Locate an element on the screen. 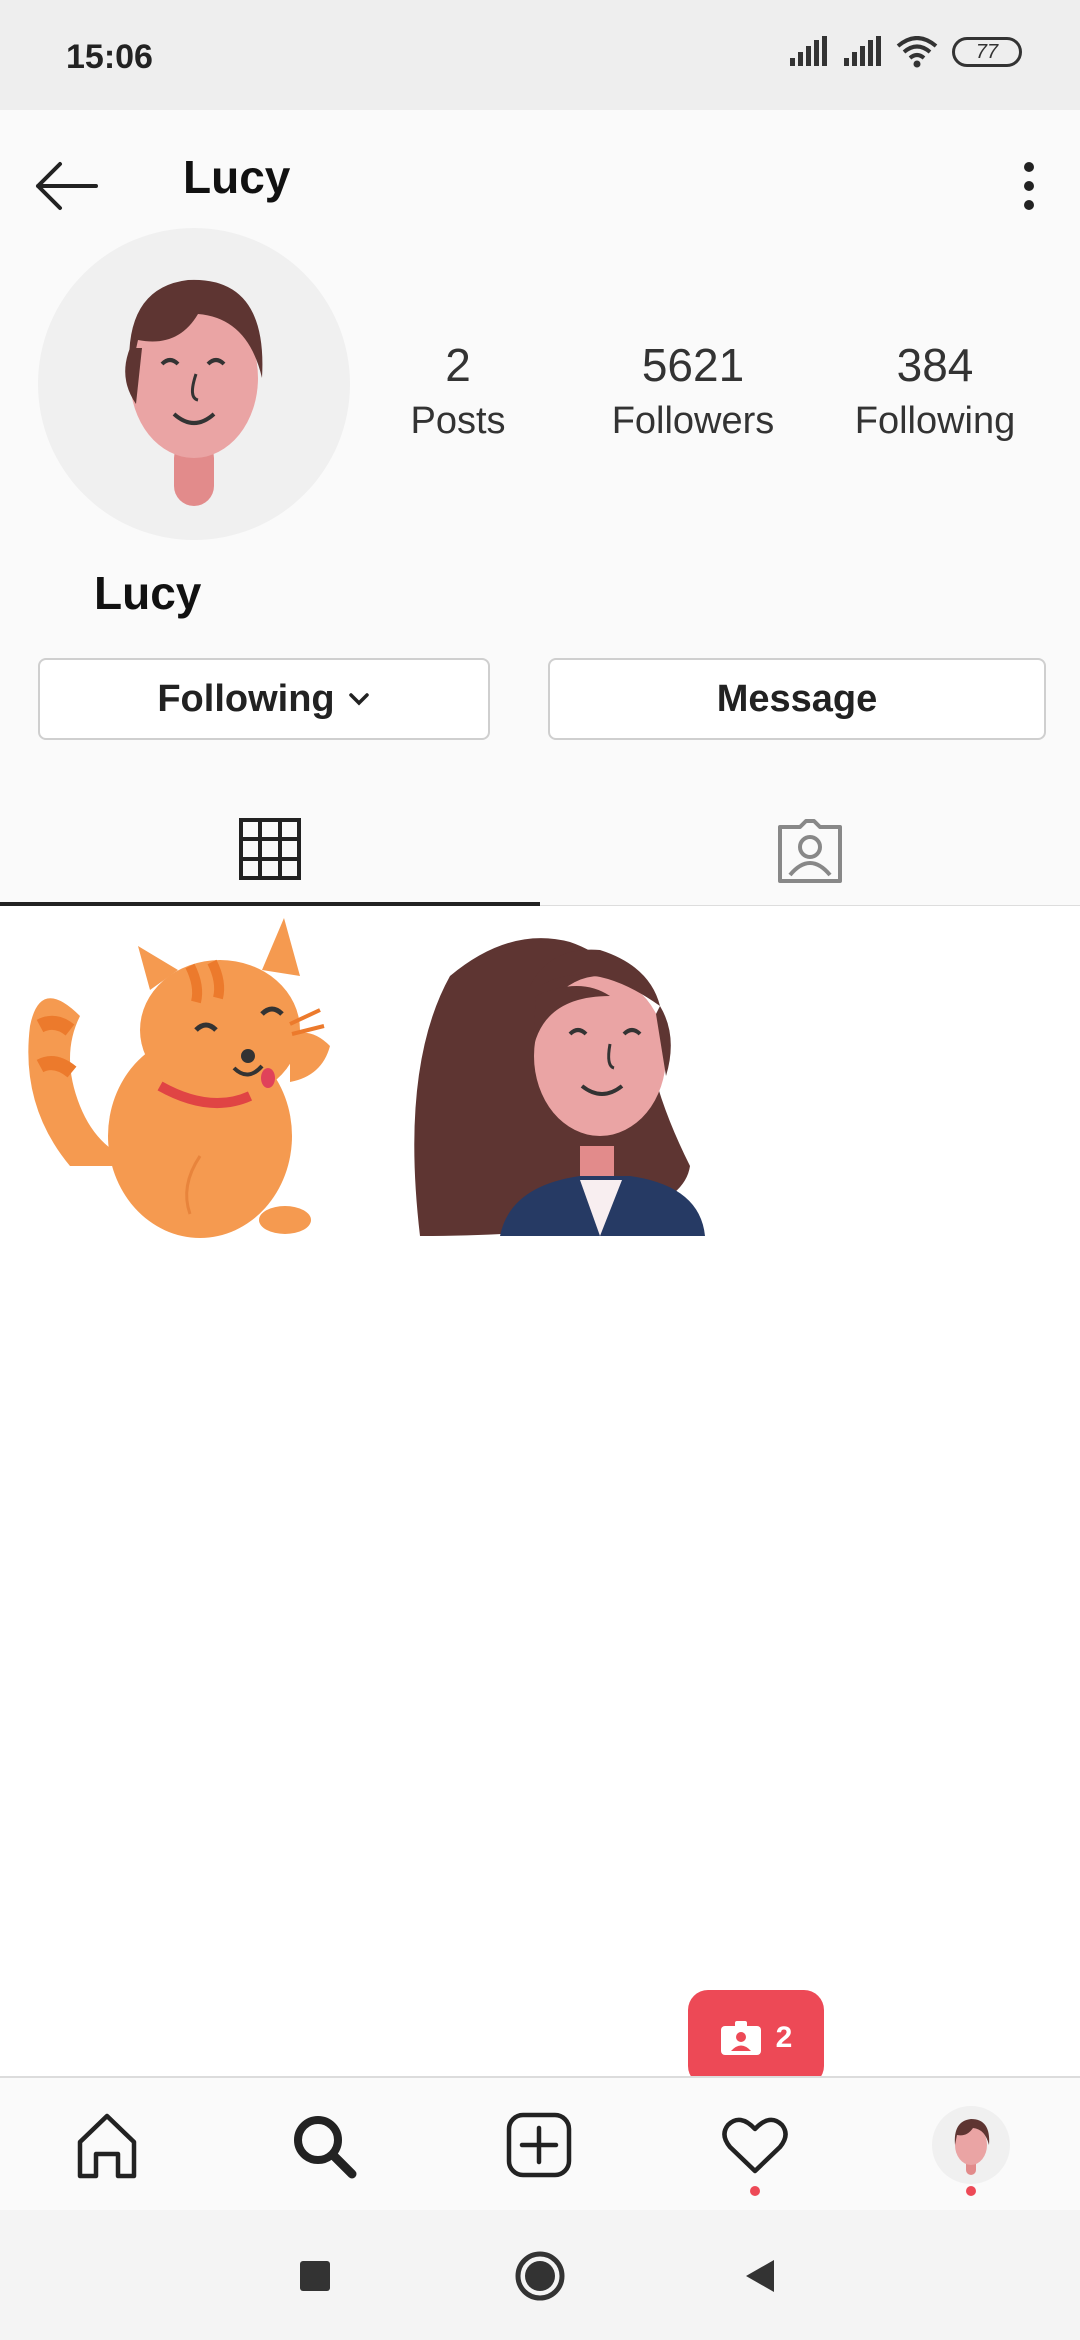 This screenshot has width=1080, height=2340. profile-dot is located at coordinates (971, 2191).